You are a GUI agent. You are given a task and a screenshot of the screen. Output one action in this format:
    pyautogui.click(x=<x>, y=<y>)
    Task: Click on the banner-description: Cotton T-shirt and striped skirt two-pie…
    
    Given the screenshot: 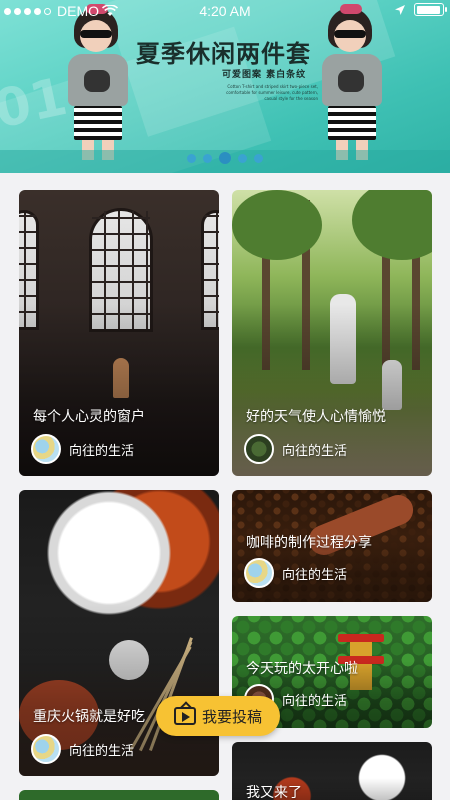 What is the action you would take?
    pyautogui.click(x=272, y=92)
    